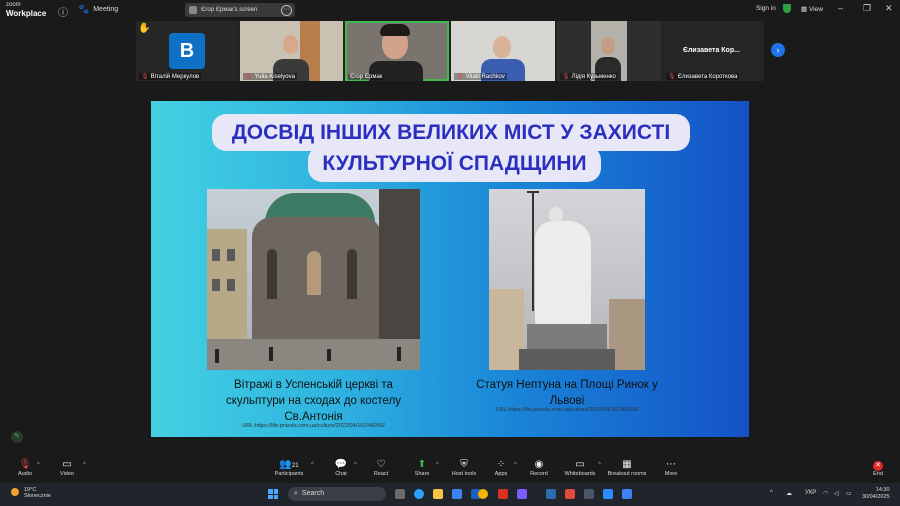 This screenshot has height=506, width=900. I want to click on more-options-icon: ⋯, so click(286, 10).